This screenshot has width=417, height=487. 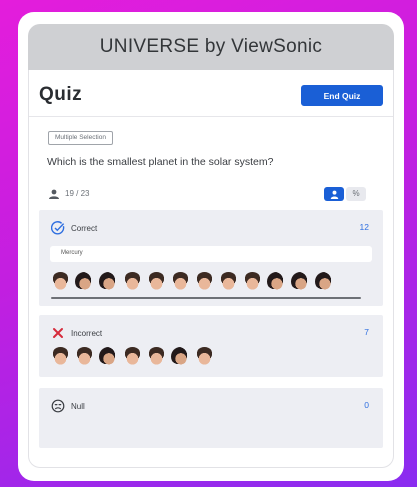 I want to click on person-icon, so click(x=334, y=194).